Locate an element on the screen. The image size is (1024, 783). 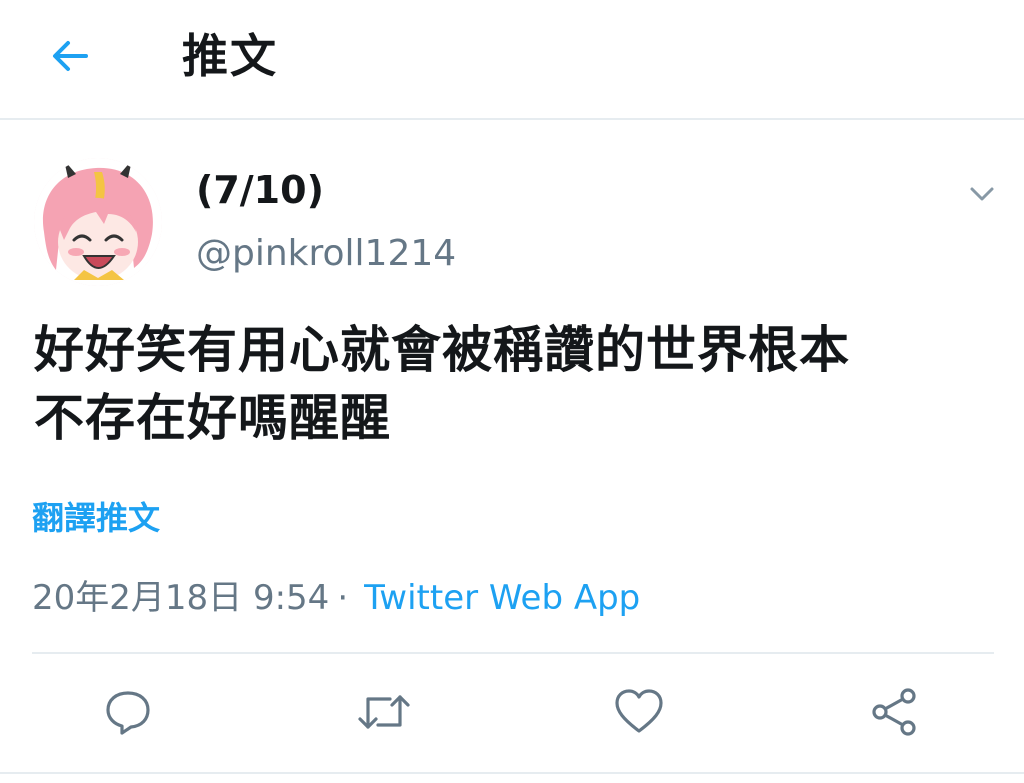
reply-icon is located at coordinates (128, 713).